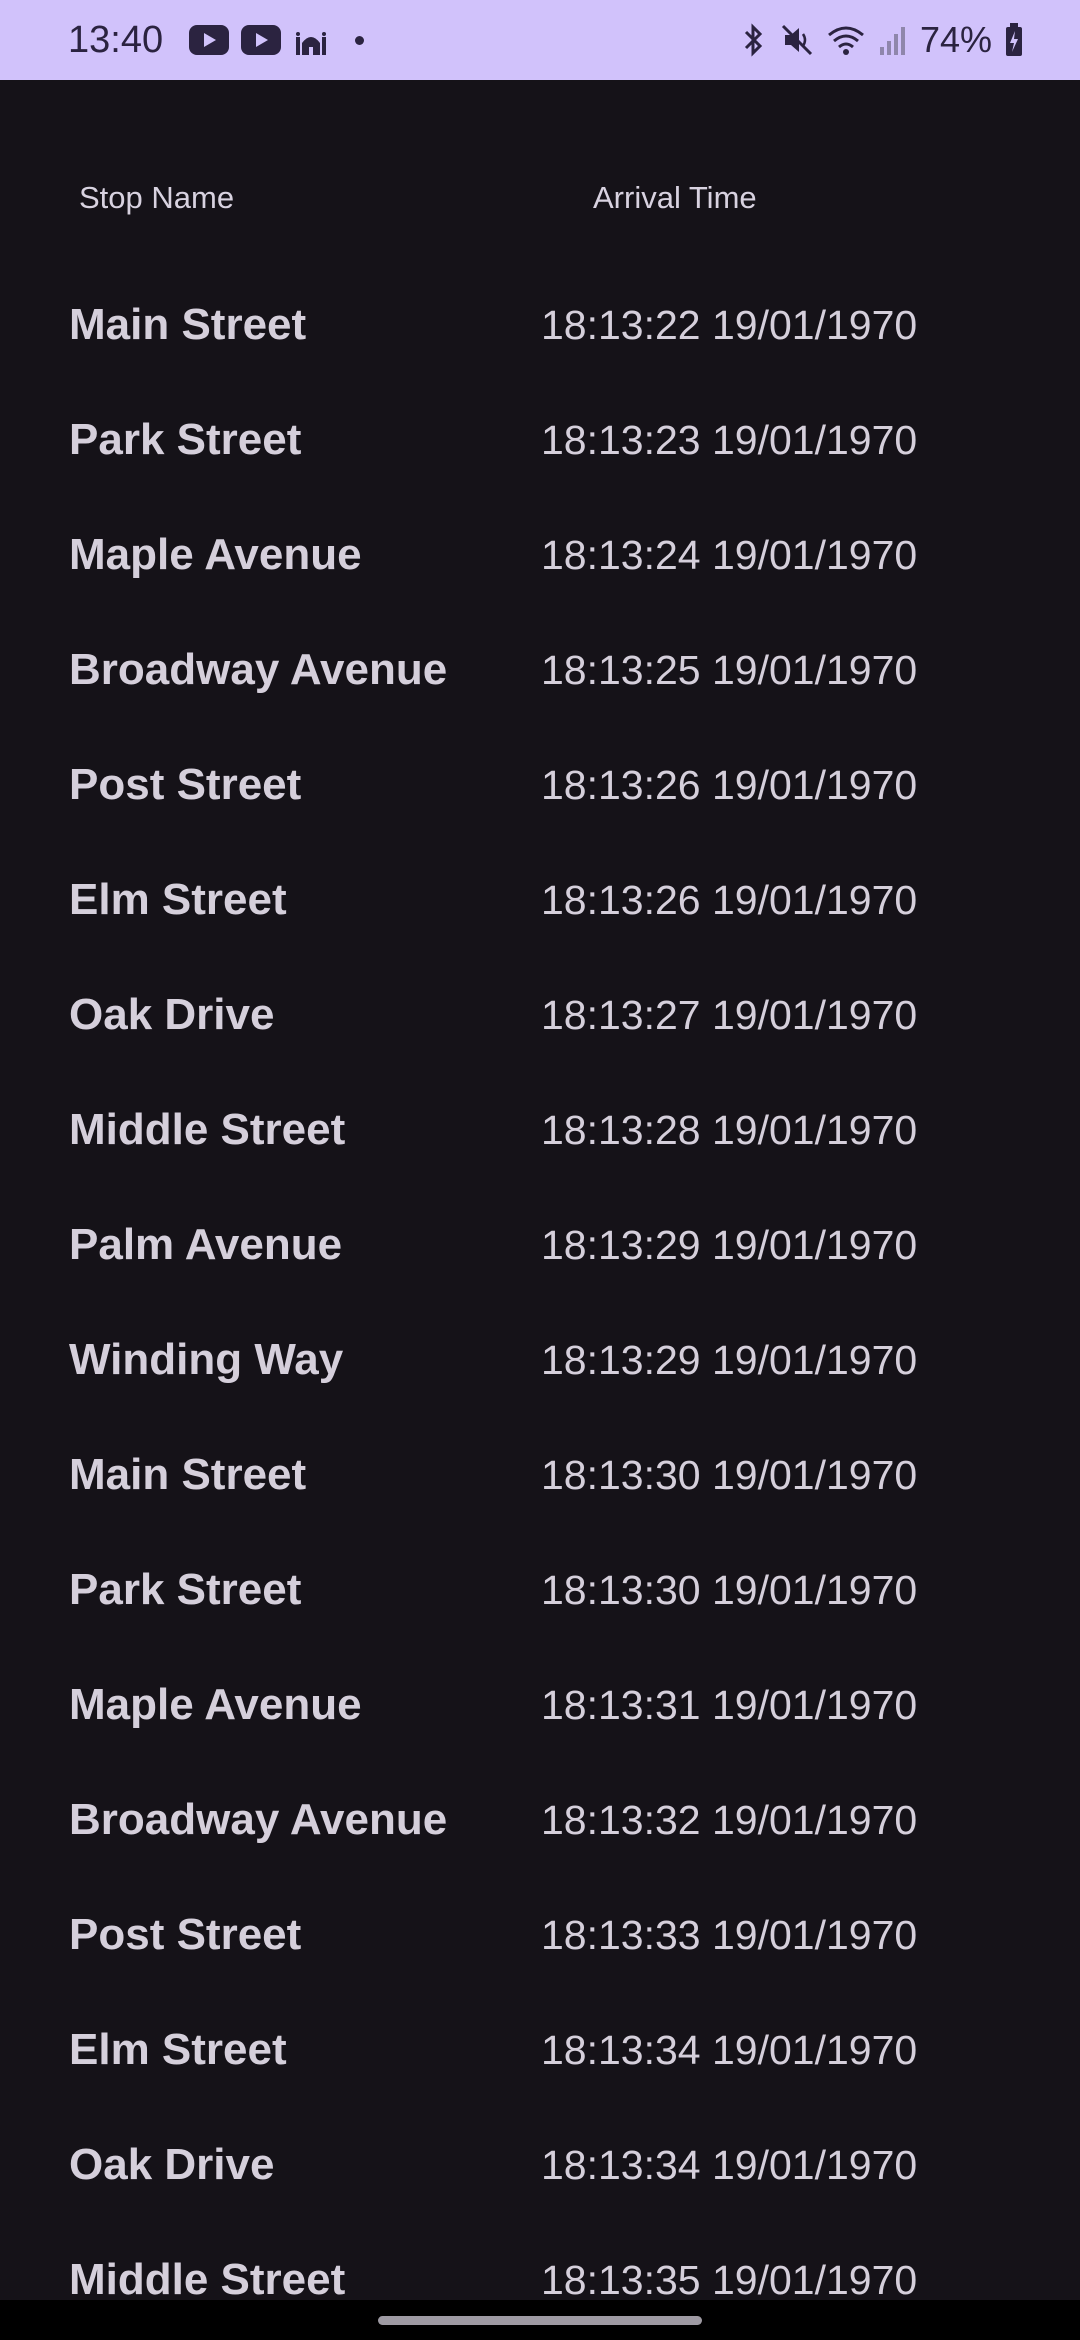 The image size is (1080, 2340). Describe the element at coordinates (729, 1820) in the screenshot. I see `arrival-time: 18:13:32 19/01/1970` at that location.